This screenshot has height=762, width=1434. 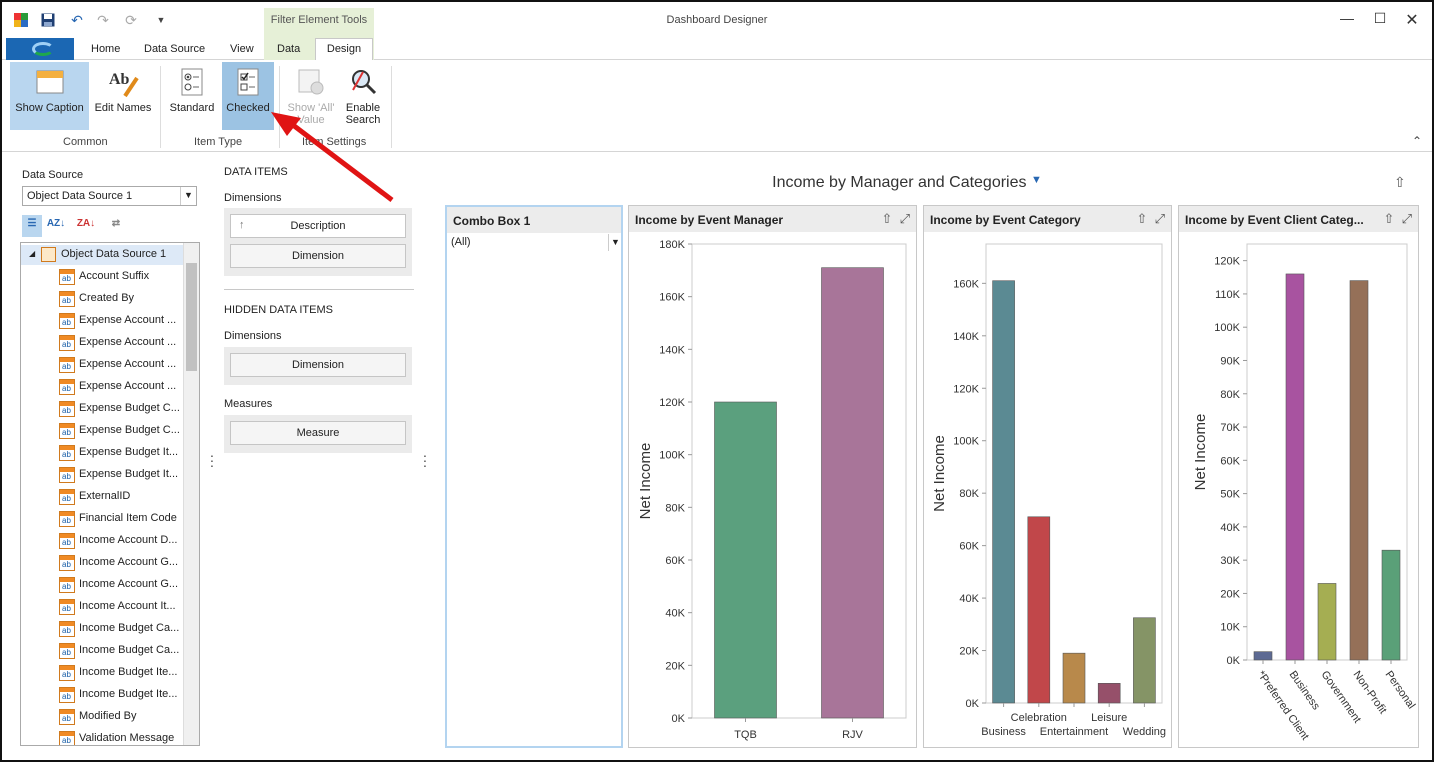 I want to click on scrollbar-thumb, so click(x=191, y=317).